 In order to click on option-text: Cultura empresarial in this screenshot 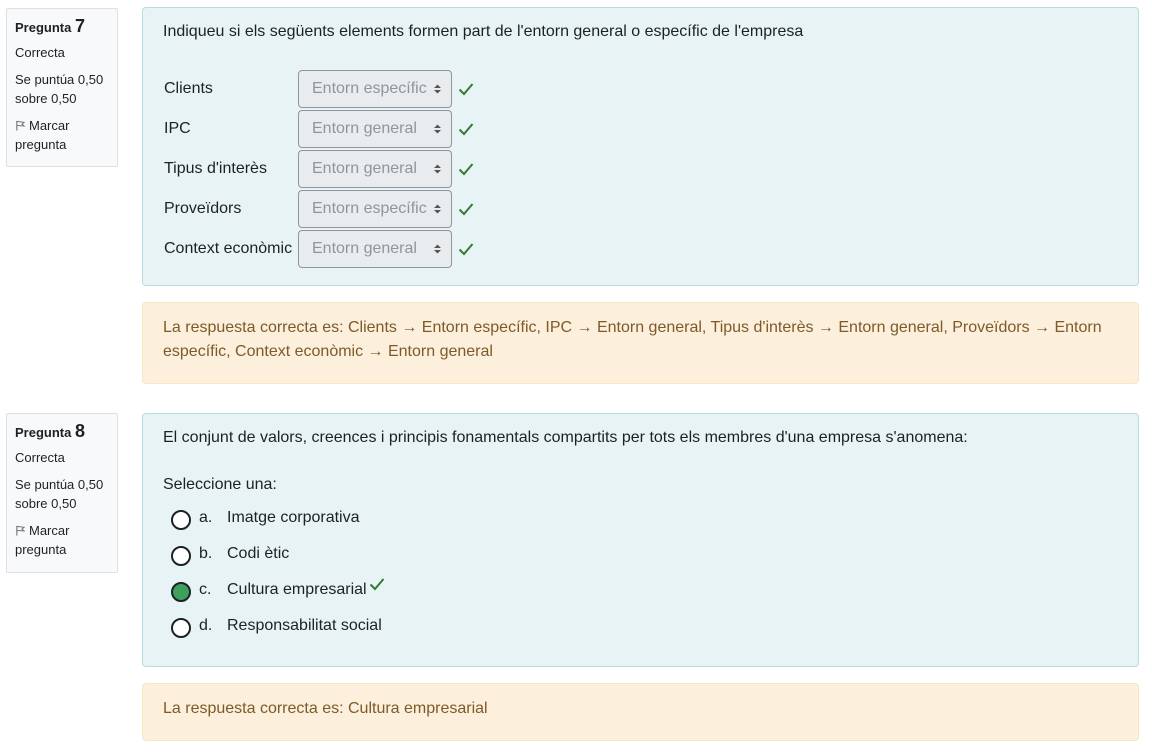, I will do `click(297, 589)`.